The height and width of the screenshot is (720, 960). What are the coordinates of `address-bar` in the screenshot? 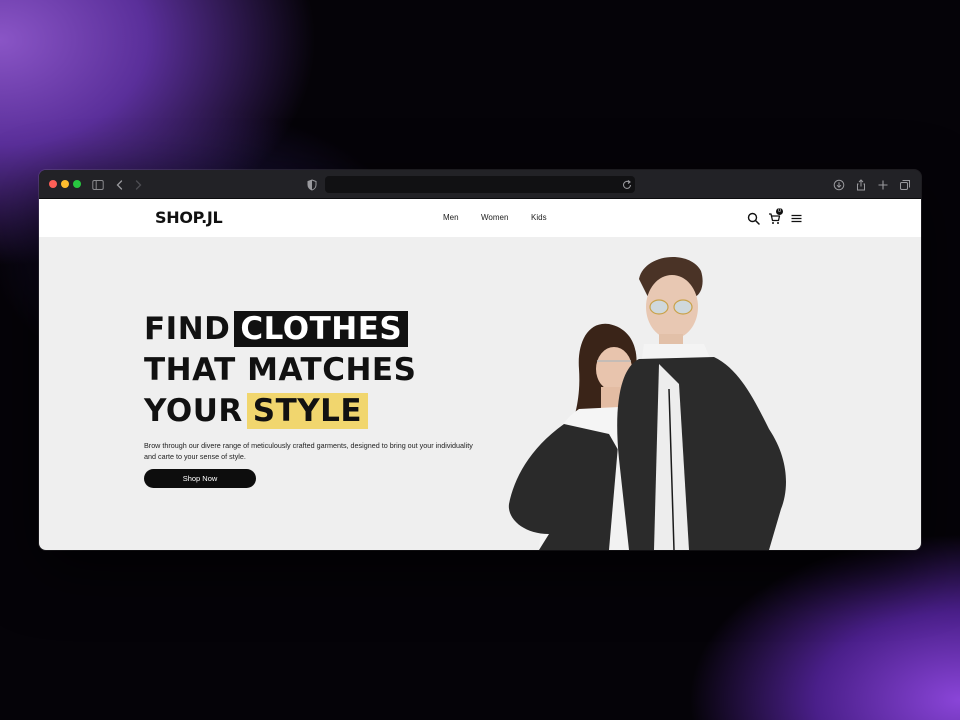 It's located at (480, 184).